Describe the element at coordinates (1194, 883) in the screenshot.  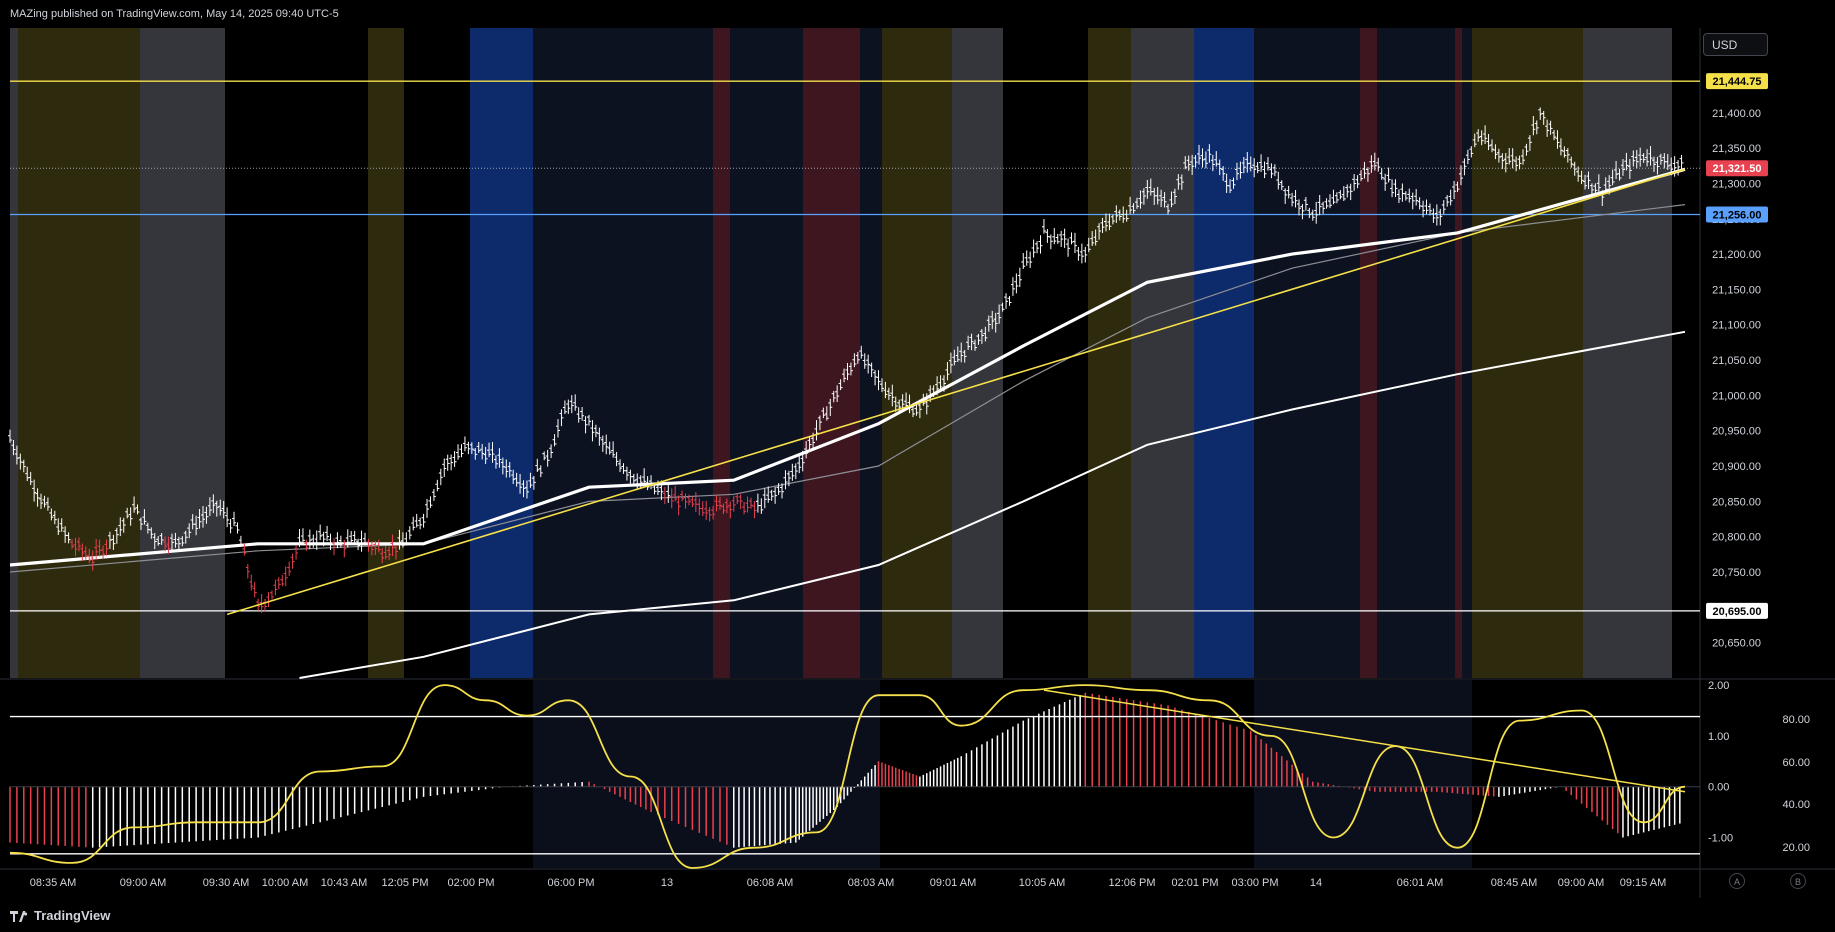
I see `time-axis-tick: 02:01 PM` at that location.